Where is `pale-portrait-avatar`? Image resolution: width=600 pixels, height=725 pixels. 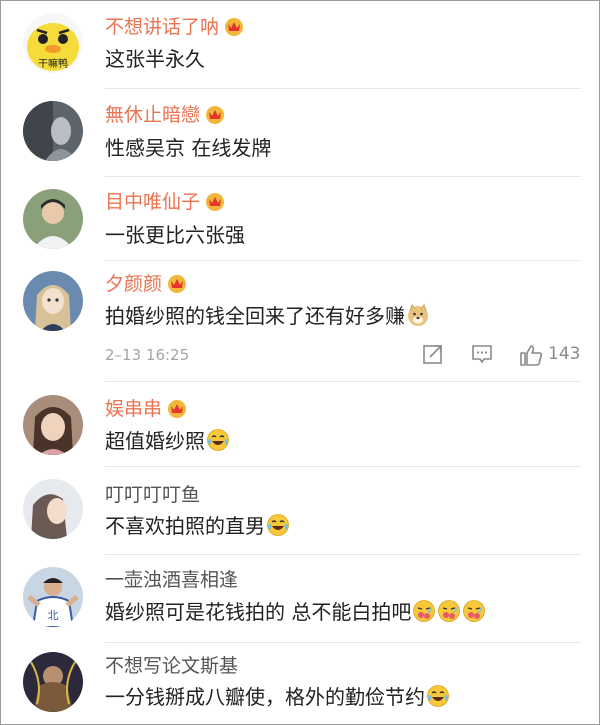
pale-portrait-avatar is located at coordinates (53, 509).